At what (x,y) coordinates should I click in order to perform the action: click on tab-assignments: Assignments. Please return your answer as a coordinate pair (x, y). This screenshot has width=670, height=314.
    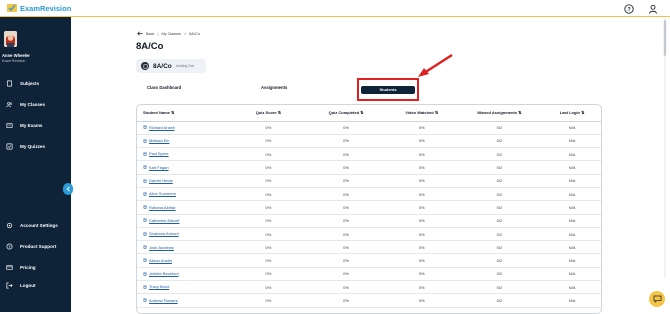
    Looking at the image, I should click on (274, 87).